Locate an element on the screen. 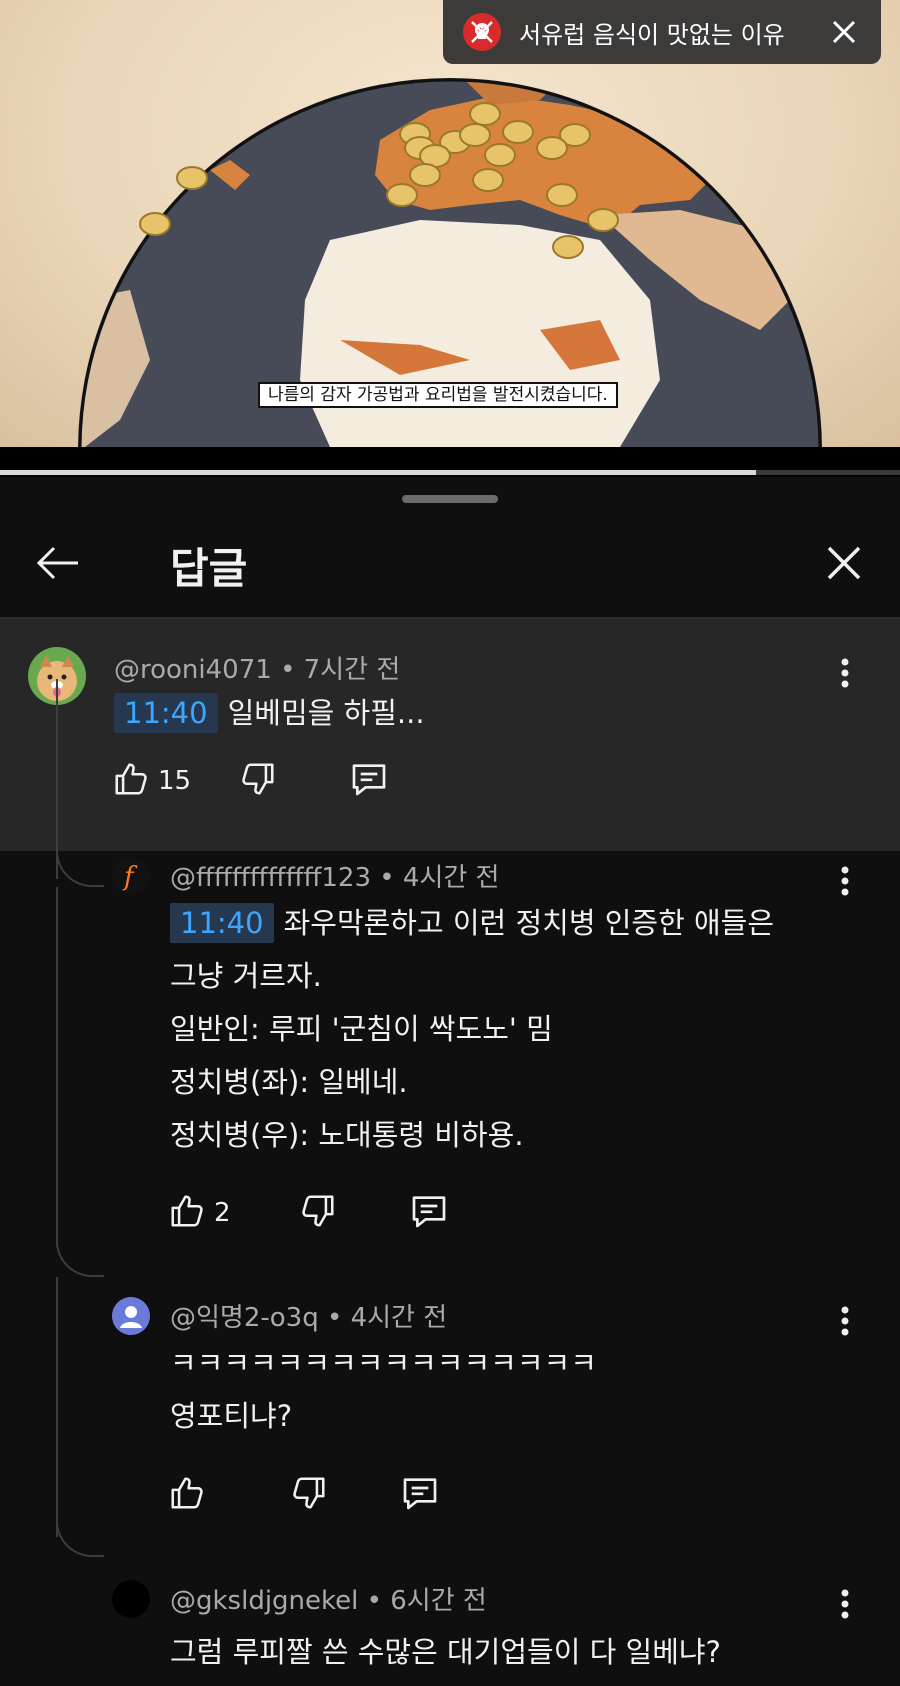 The height and width of the screenshot is (1686, 900). video-progress-fill is located at coordinates (378, 472).